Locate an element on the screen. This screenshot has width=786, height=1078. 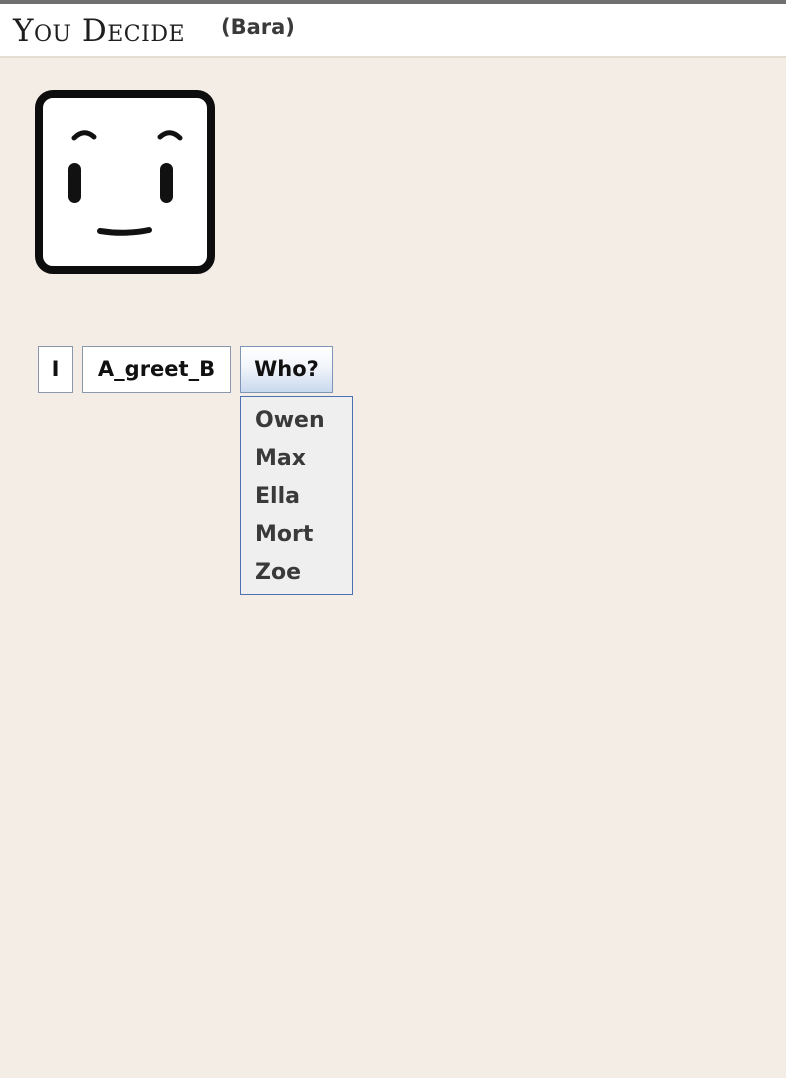
dropdown-option-zoe: Zoe is located at coordinates (278, 573).